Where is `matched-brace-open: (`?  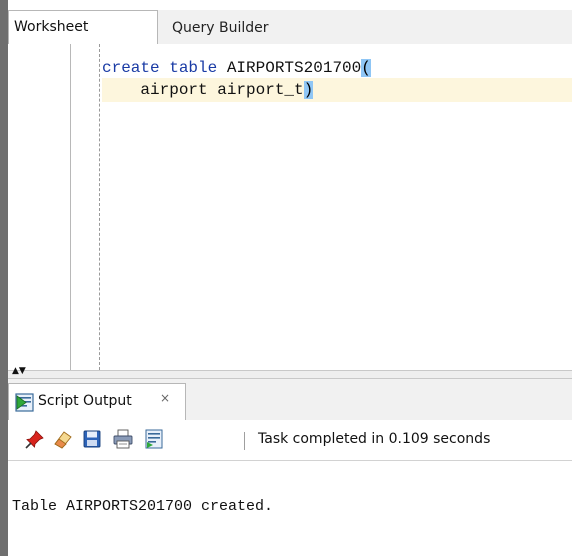
matched-brace-open: ( is located at coordinates (366, 68).